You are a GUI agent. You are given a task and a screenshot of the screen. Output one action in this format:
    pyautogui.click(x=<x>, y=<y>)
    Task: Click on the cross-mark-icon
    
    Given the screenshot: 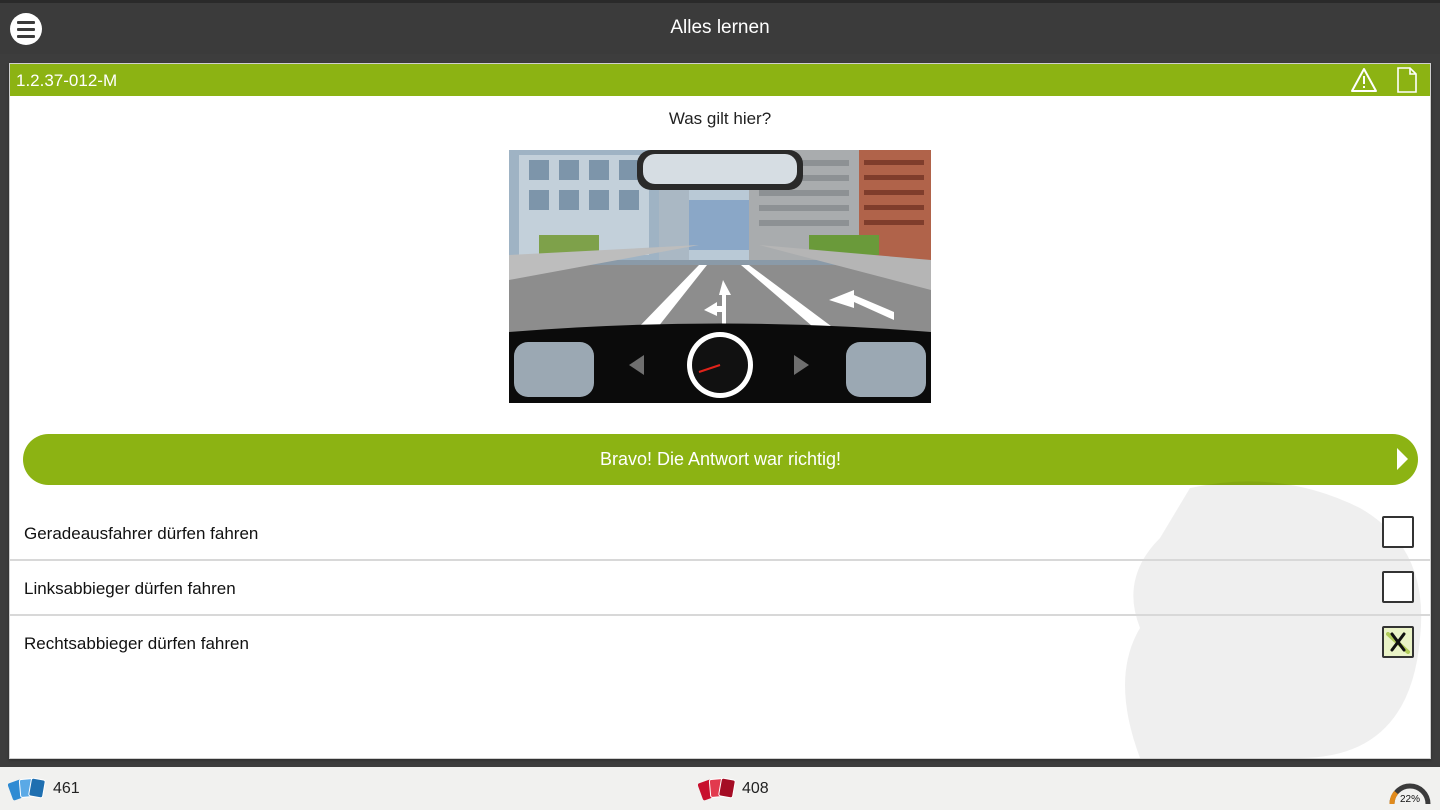 What is the action you would take?
    pyautogui.click(x=1398, y=643)
    